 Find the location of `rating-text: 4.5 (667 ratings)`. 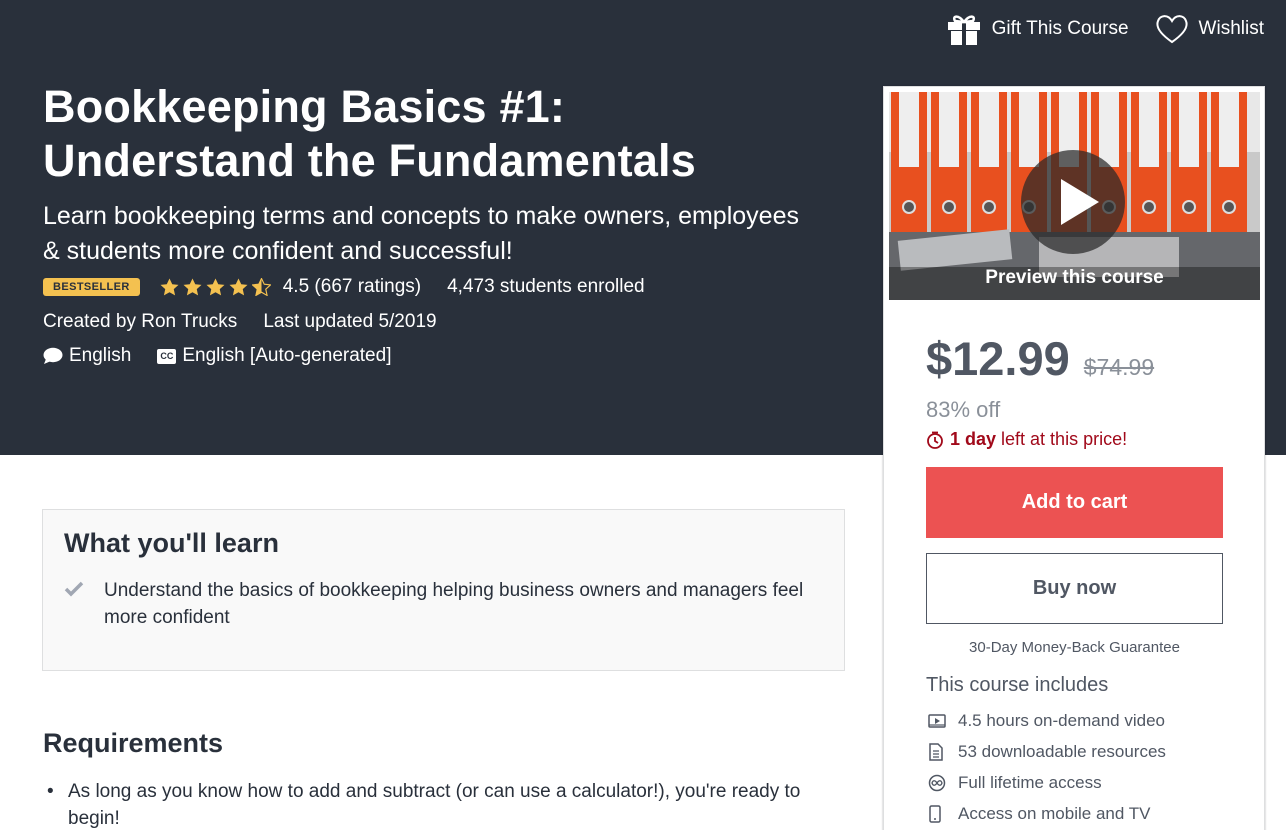

rating-text: 4.5 (667 ratings) is located at coordinates (352, 286).